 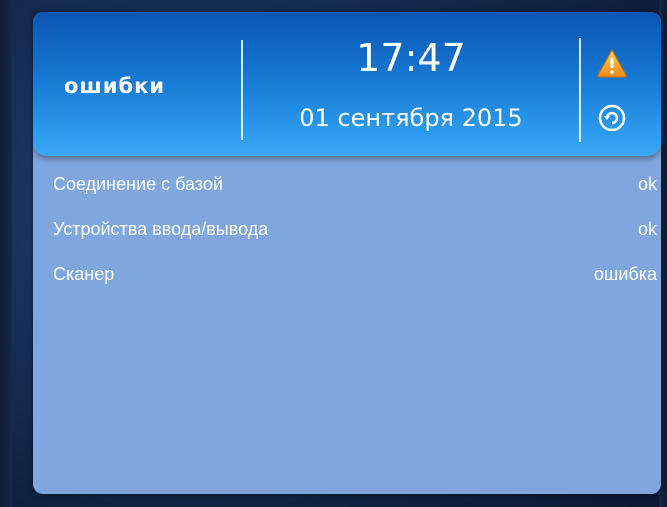 I want to click on left-frame, so click(x=6, y=253).